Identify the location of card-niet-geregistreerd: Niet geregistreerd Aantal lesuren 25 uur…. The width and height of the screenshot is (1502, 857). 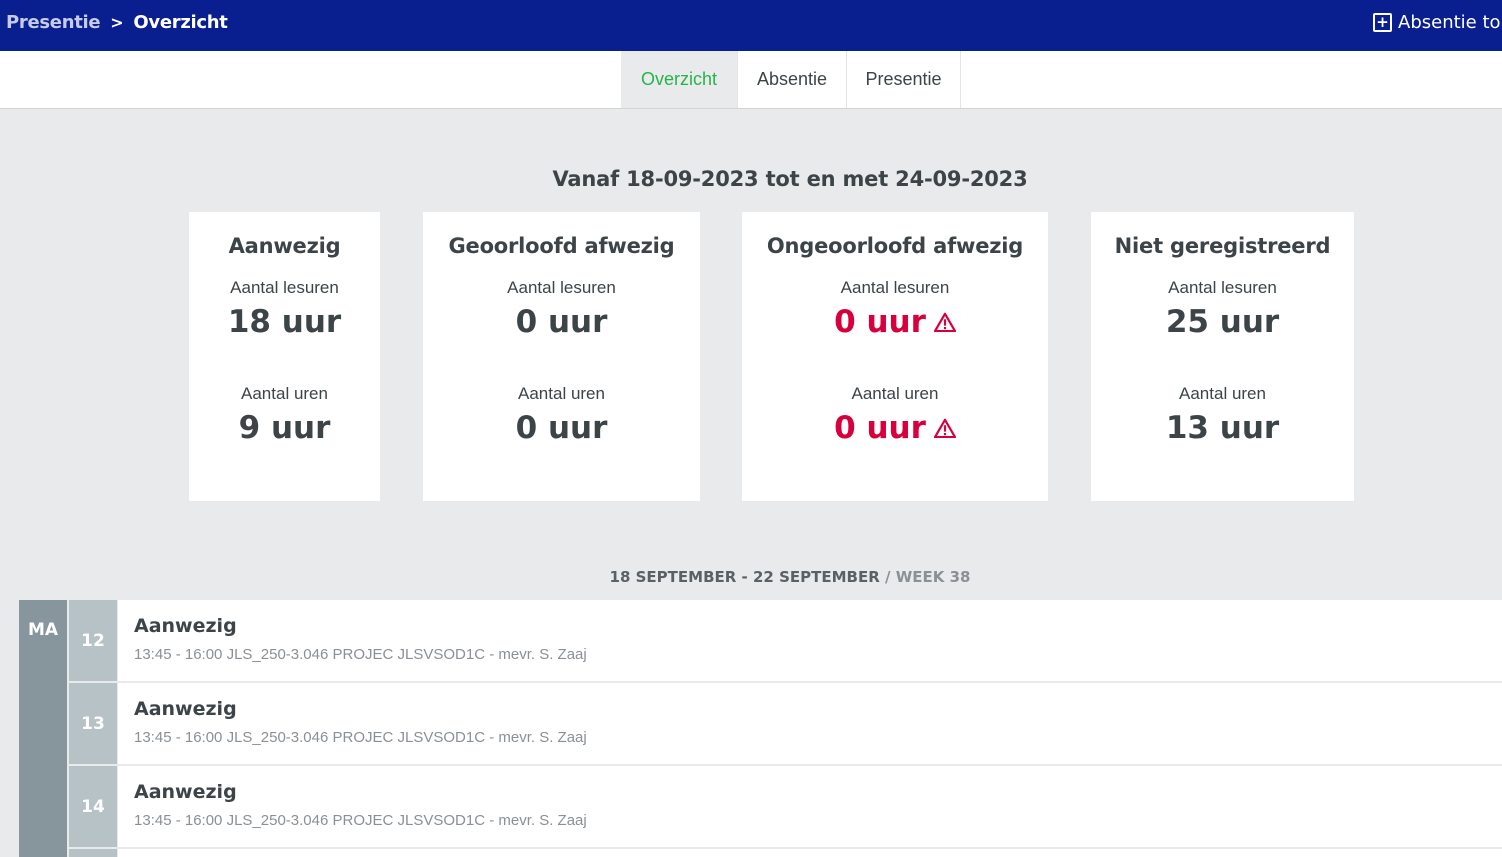
(1222, 356).